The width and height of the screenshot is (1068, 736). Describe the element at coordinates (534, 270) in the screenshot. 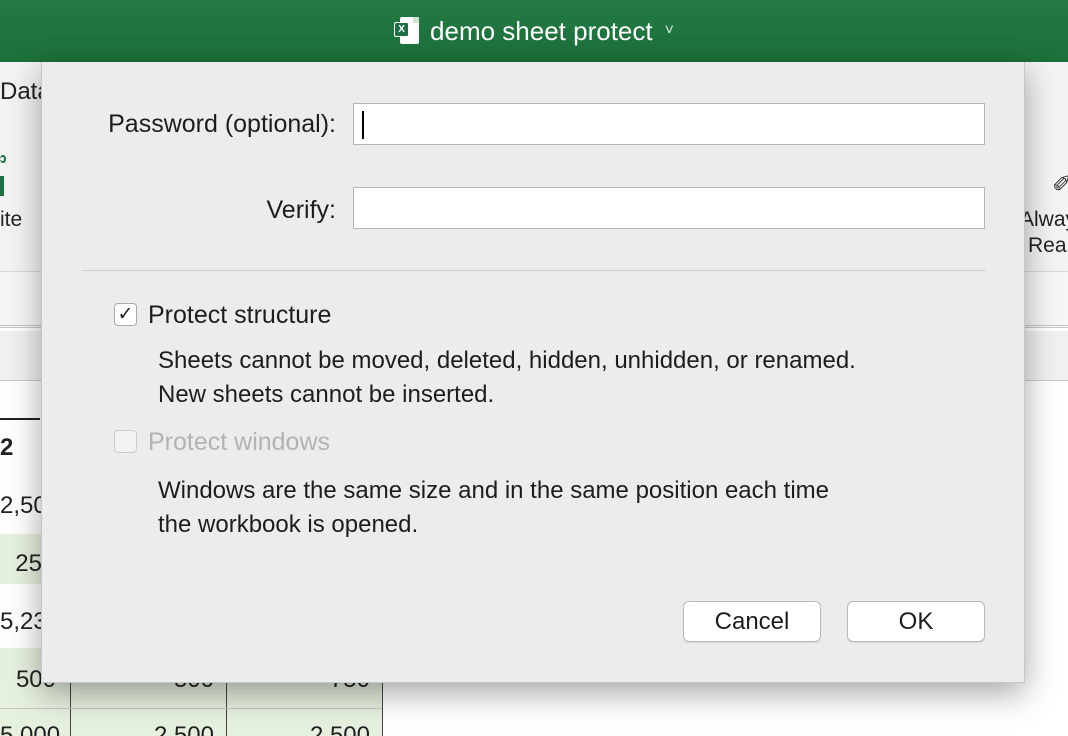

I see `separator` at that location.